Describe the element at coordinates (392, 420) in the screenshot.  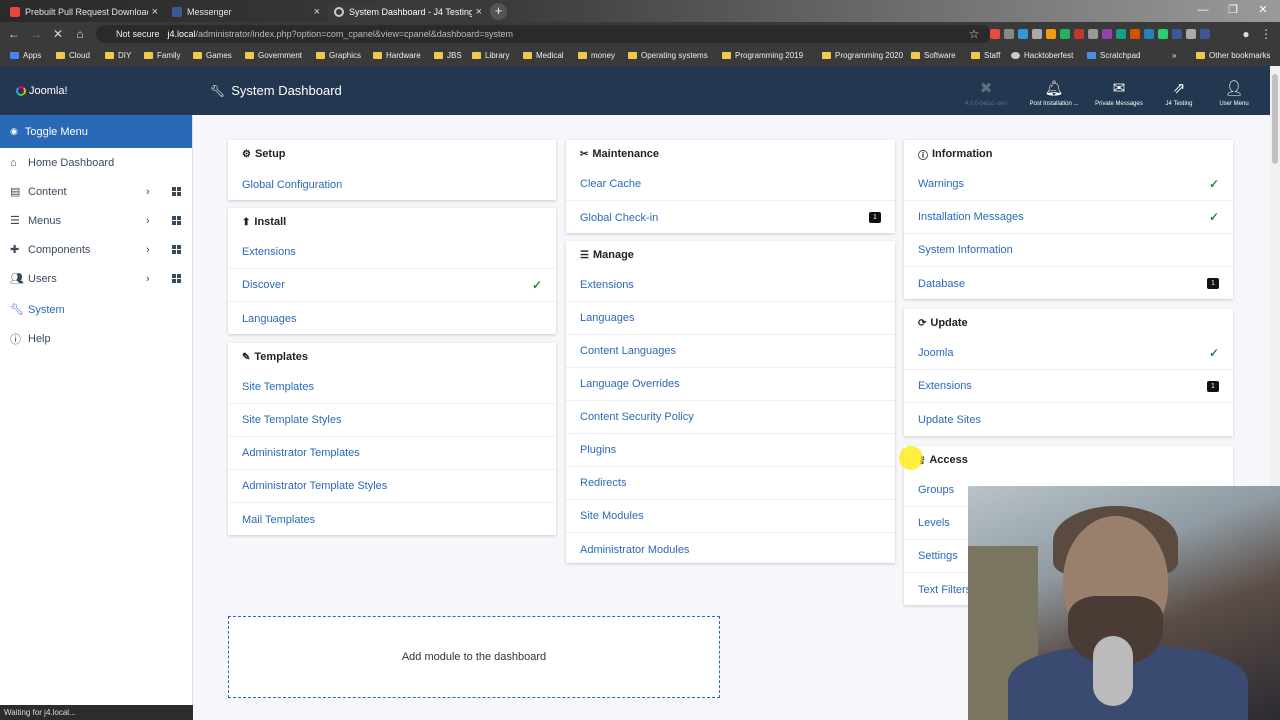
I see `templates-item-site-template-styles: Site Template Styles` at that location.